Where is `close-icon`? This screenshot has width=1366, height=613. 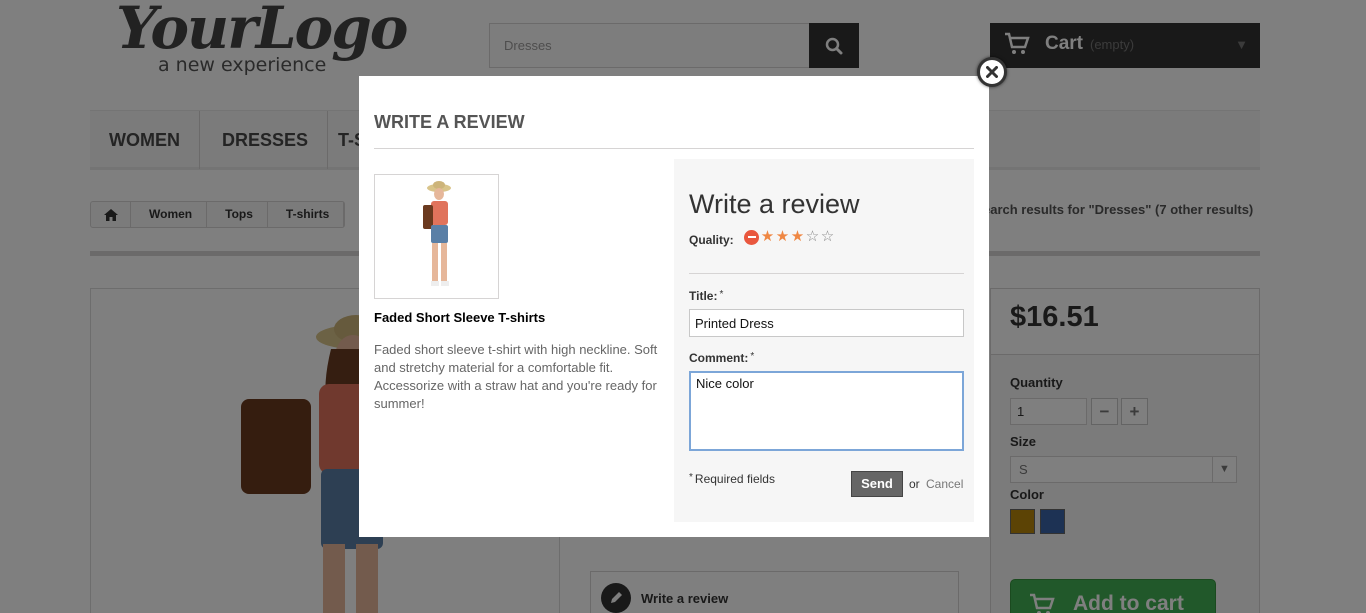
close-icon is located at coordinates (992, 72).